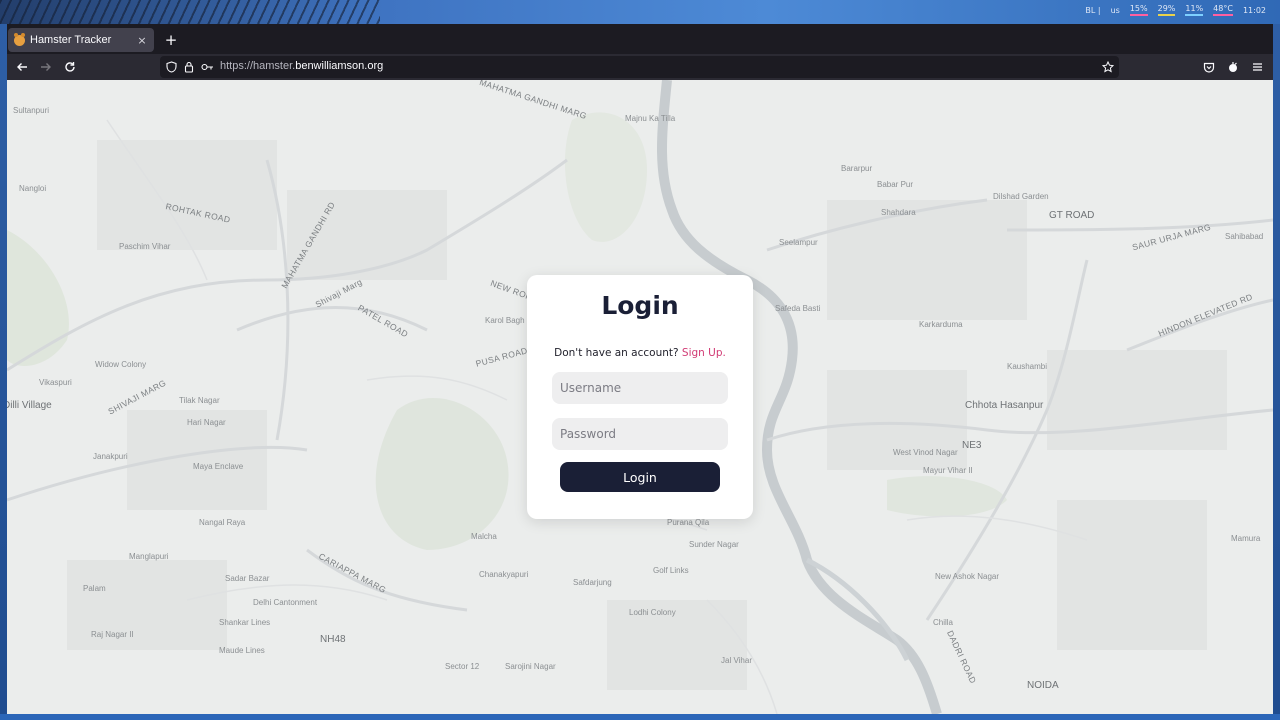 This screenshot has height=720, width=1280. What do you see at coordinates (112, 634) in the screenshot?
I see `map-label: Raj Nagar II` at bounding box center [112, 634].